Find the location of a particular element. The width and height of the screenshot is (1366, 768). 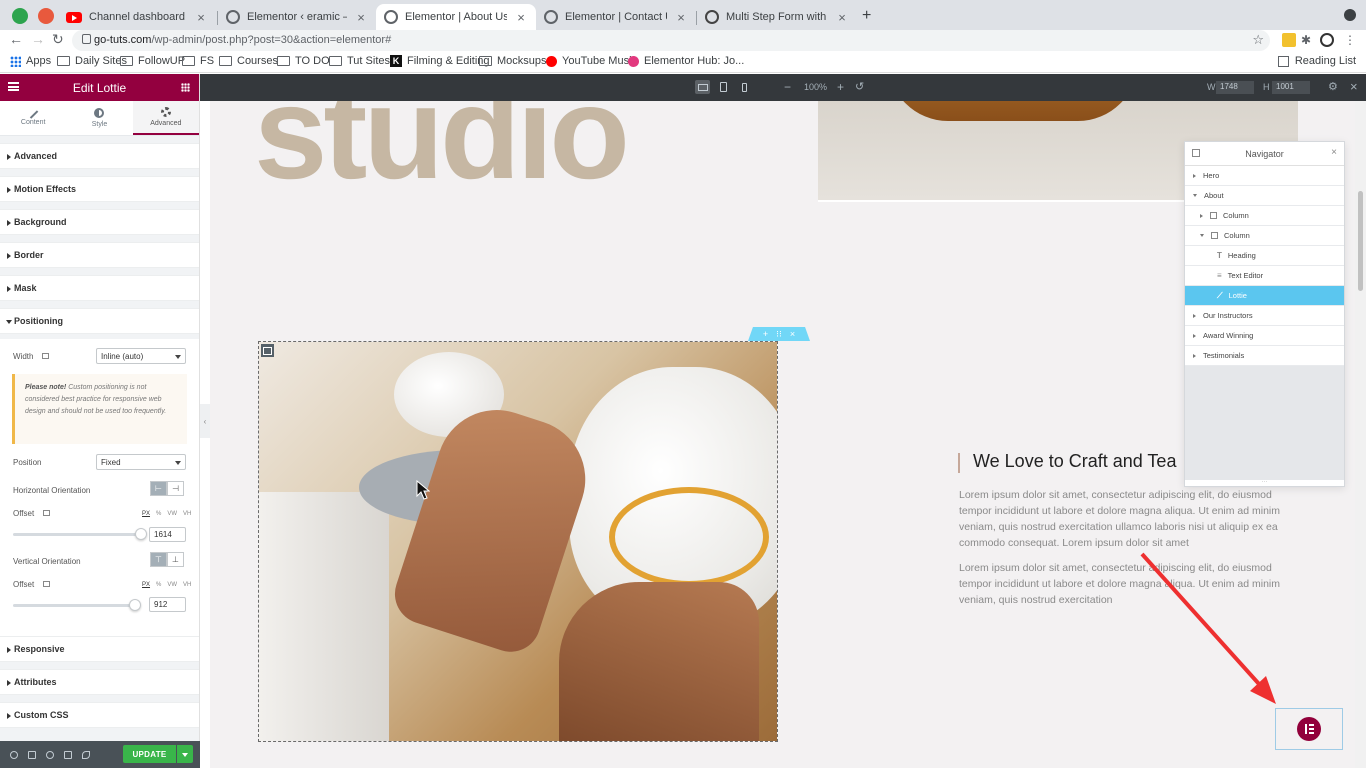

close-icon: × is located at coordinates (1334, 152).